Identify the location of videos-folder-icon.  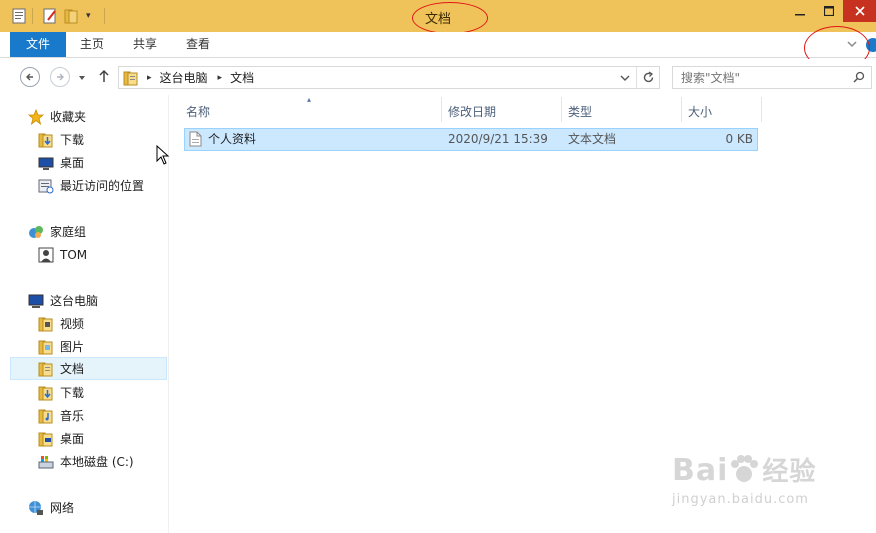
(46, 324).